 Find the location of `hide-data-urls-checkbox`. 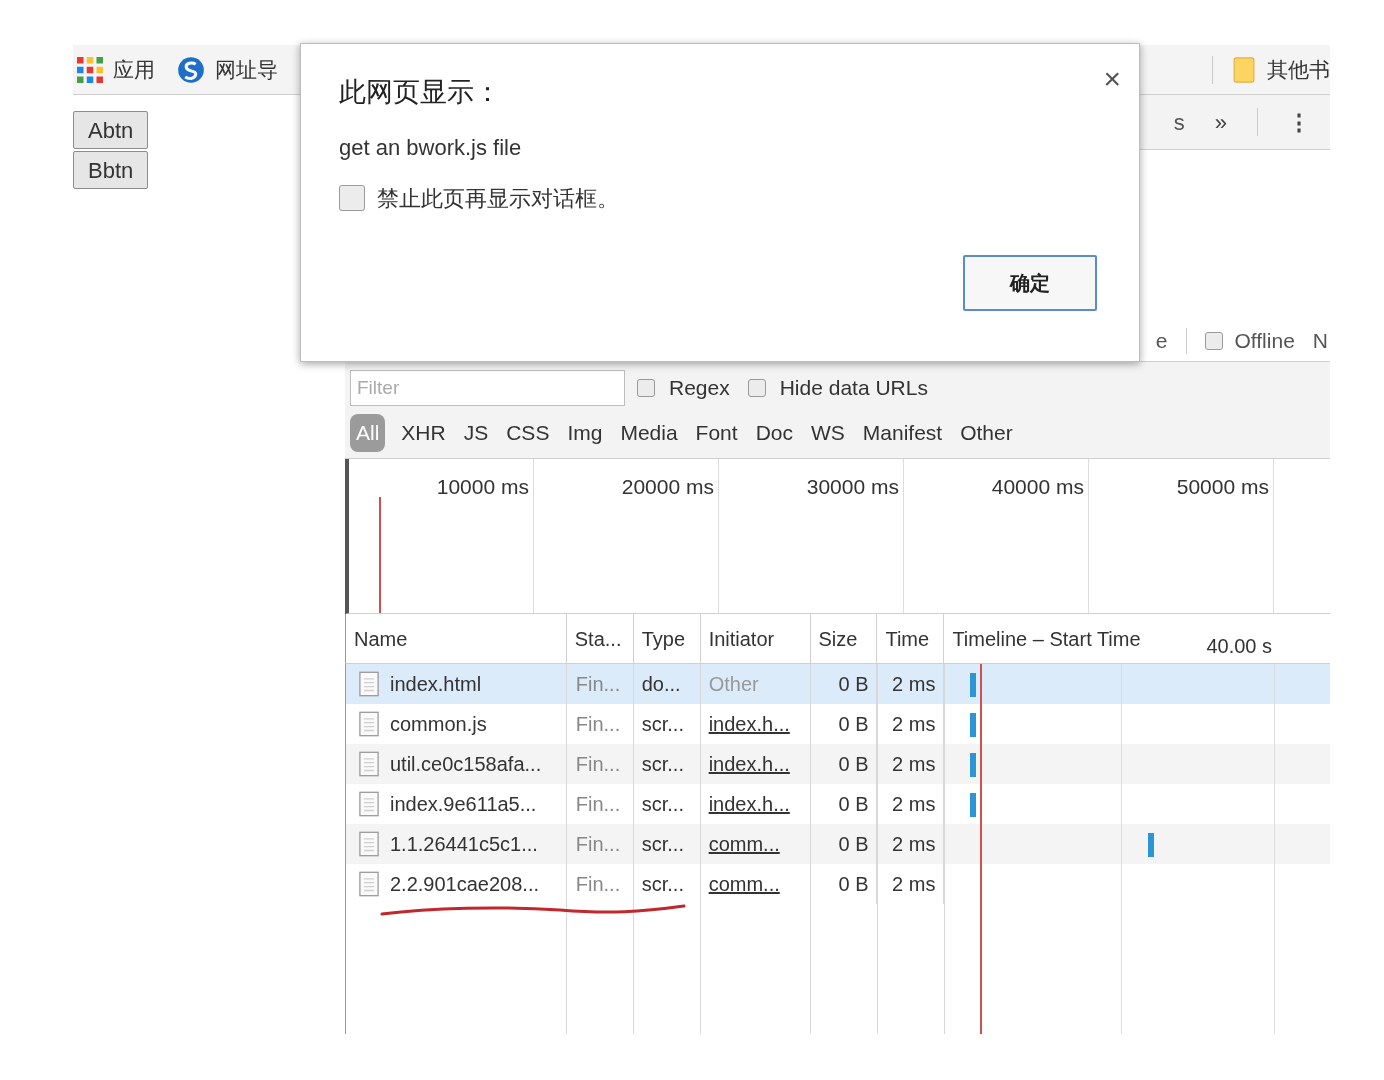

hide-data-urls-checkbox is located at coordinates (756, 388).